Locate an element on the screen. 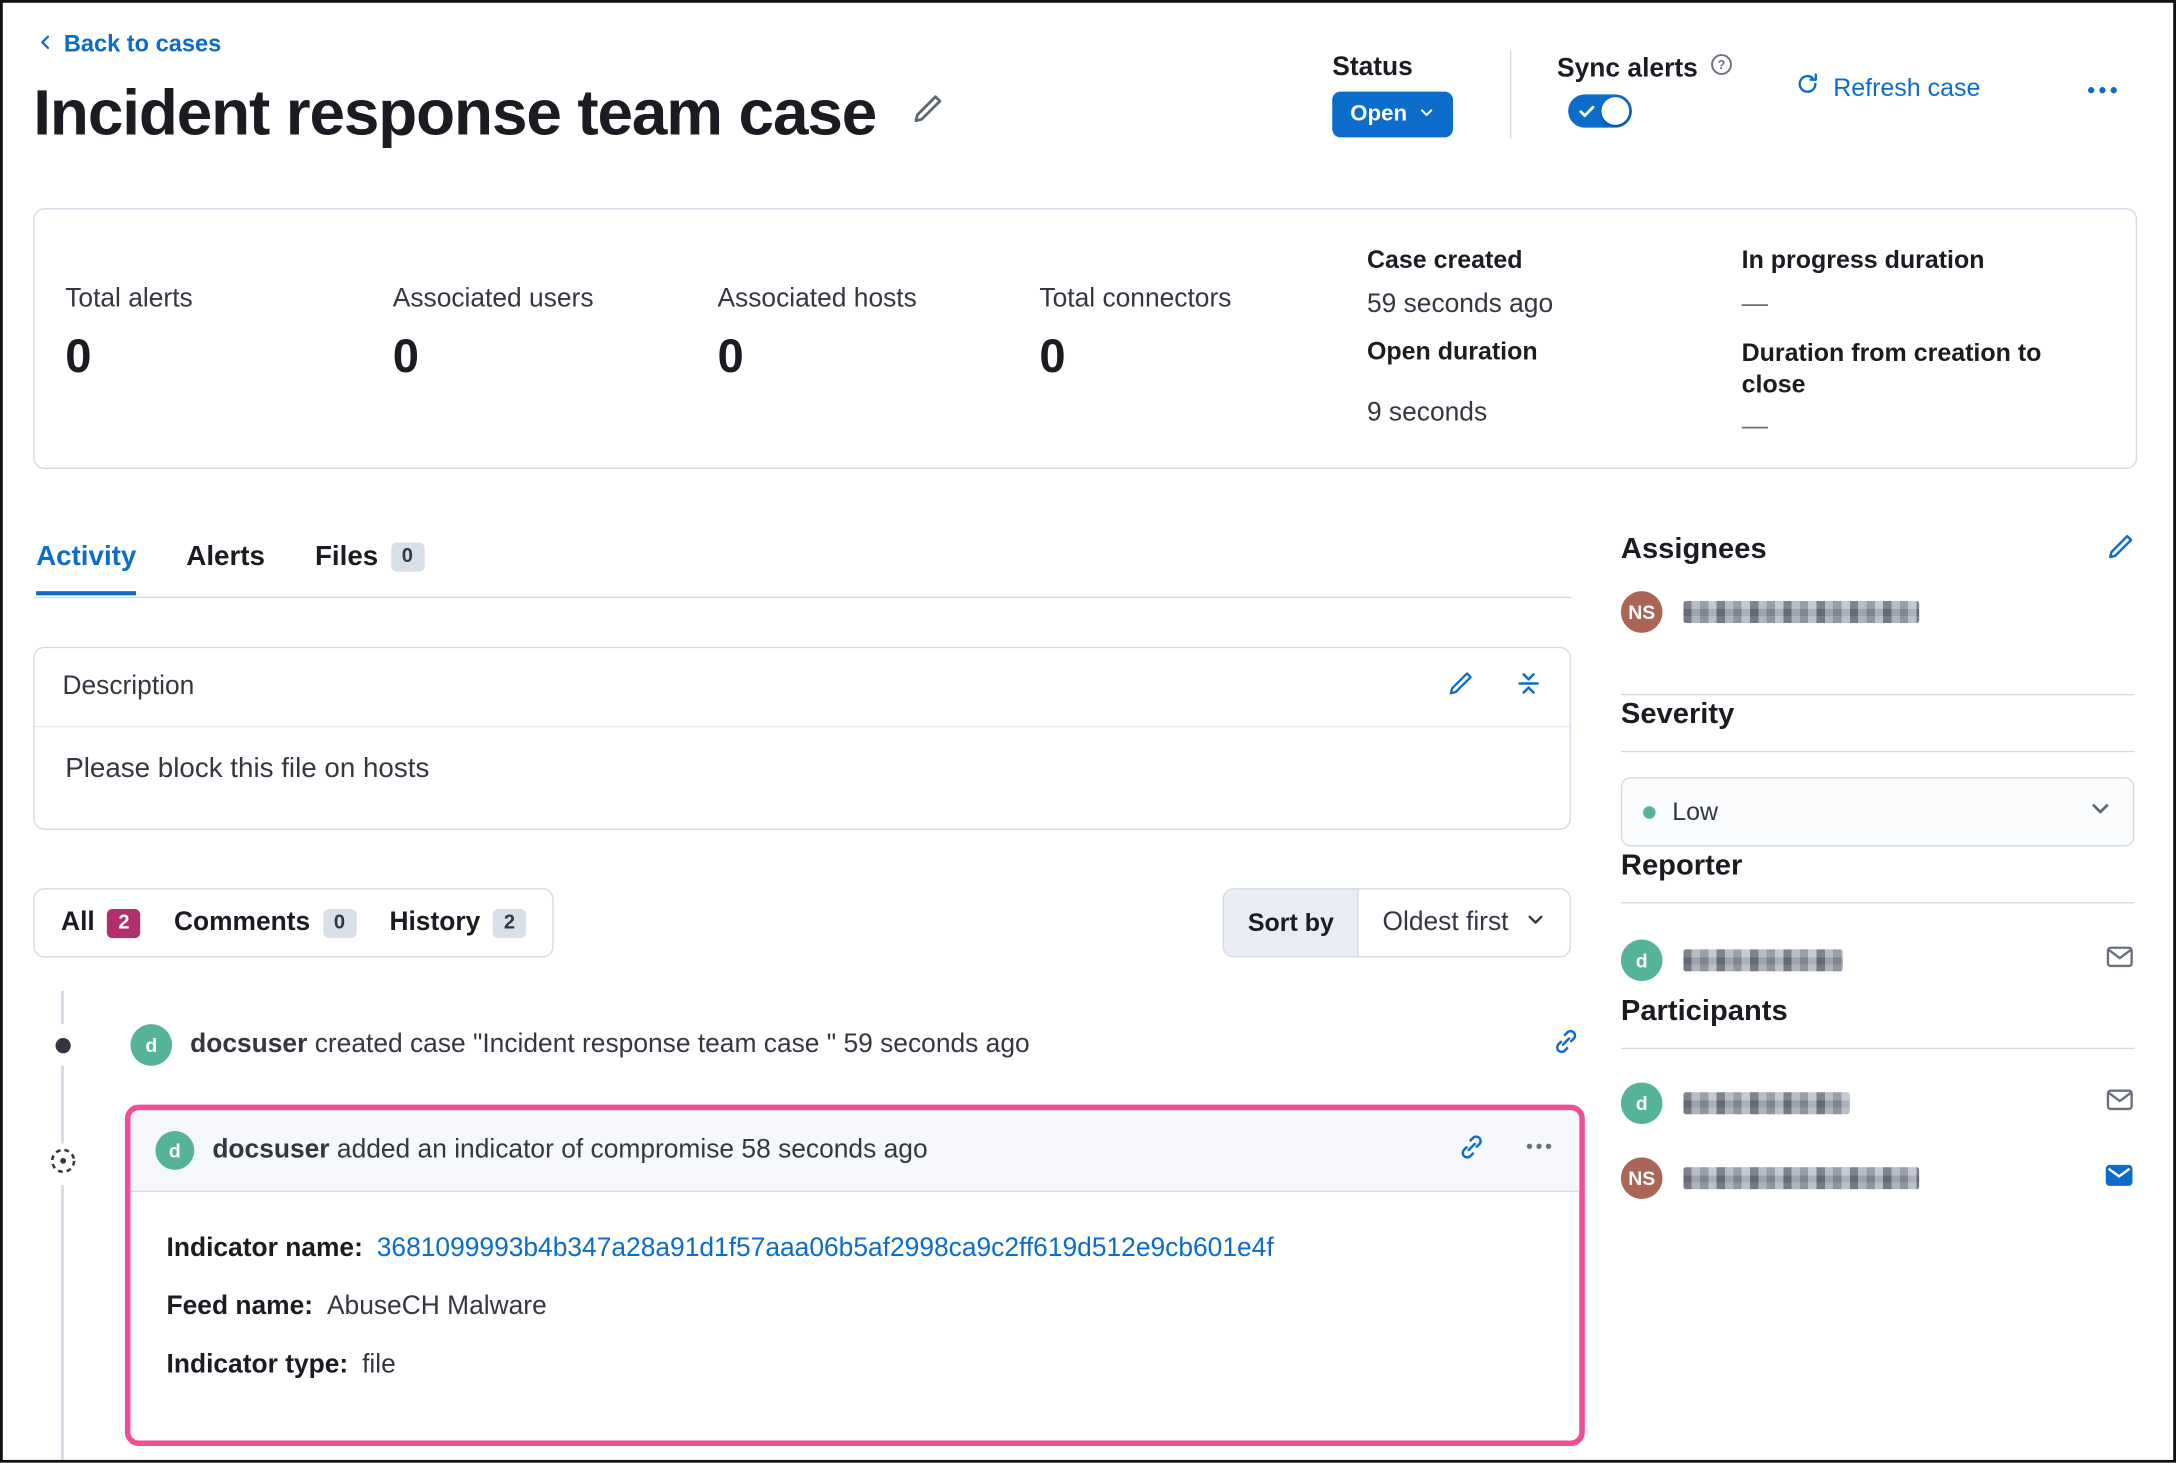 The width and height of the screenshot is (2176, 1463). edit-assignees-button is located at coordinates (2121, 549).